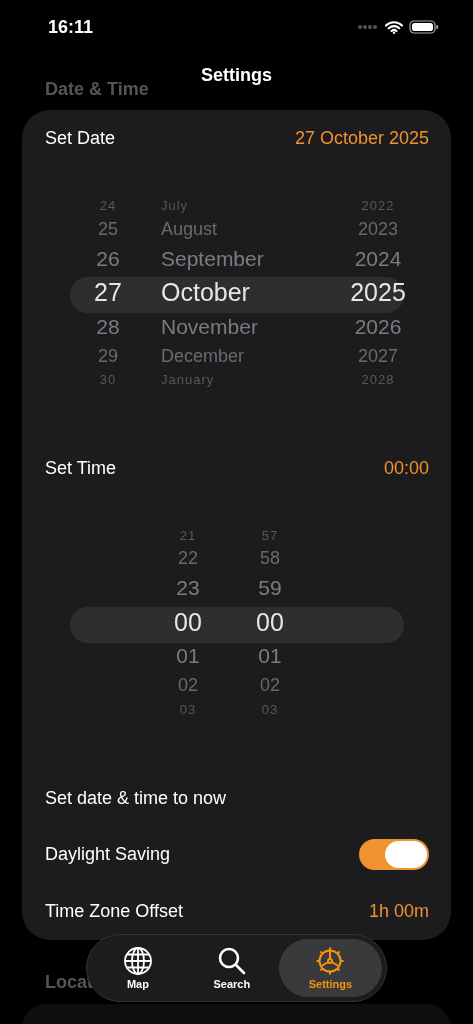 This screenshot has width=473, height=1024. I want to click on tab: Settings, so click(330, 968).